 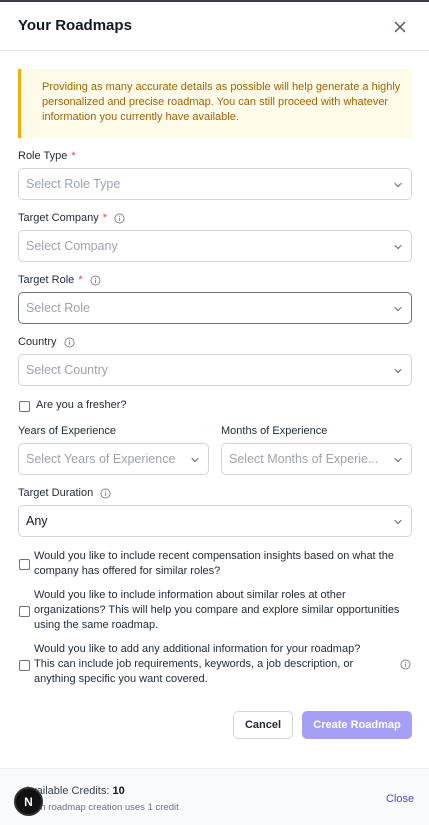 What do you see at coordinates (81, 405) in the screenshot?
I see `fresher-label: Are you a fresher?` at bounding box center [81, 405].